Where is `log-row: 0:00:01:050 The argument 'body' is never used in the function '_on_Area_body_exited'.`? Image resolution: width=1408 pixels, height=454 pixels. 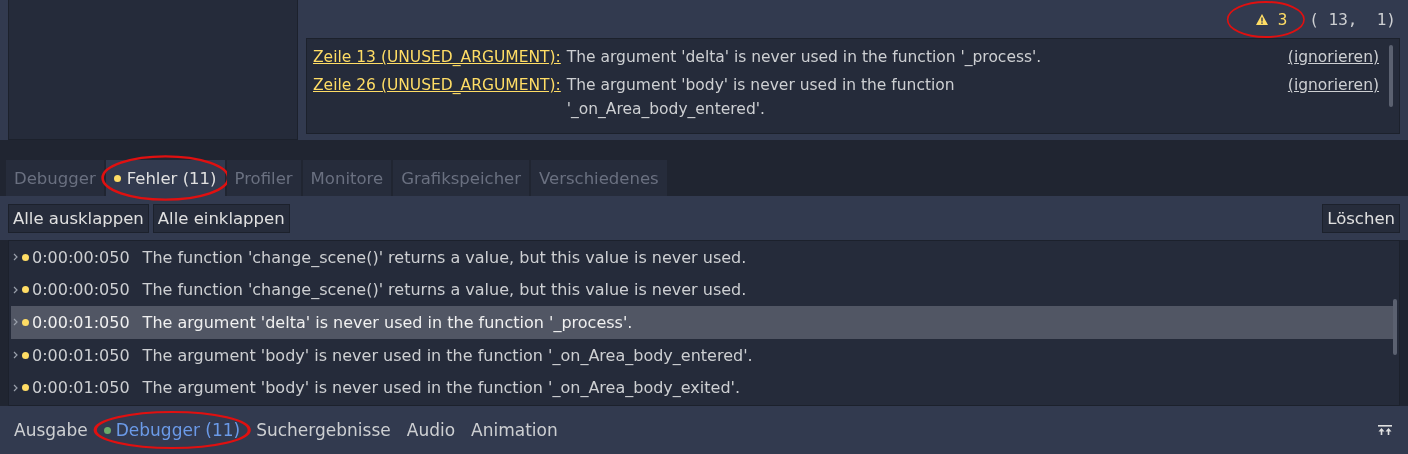
log-row: 0:00:01:050 The argument 'body' is never used in the function '_on_Area_body_exited'. is located at coordinates (702, 387).